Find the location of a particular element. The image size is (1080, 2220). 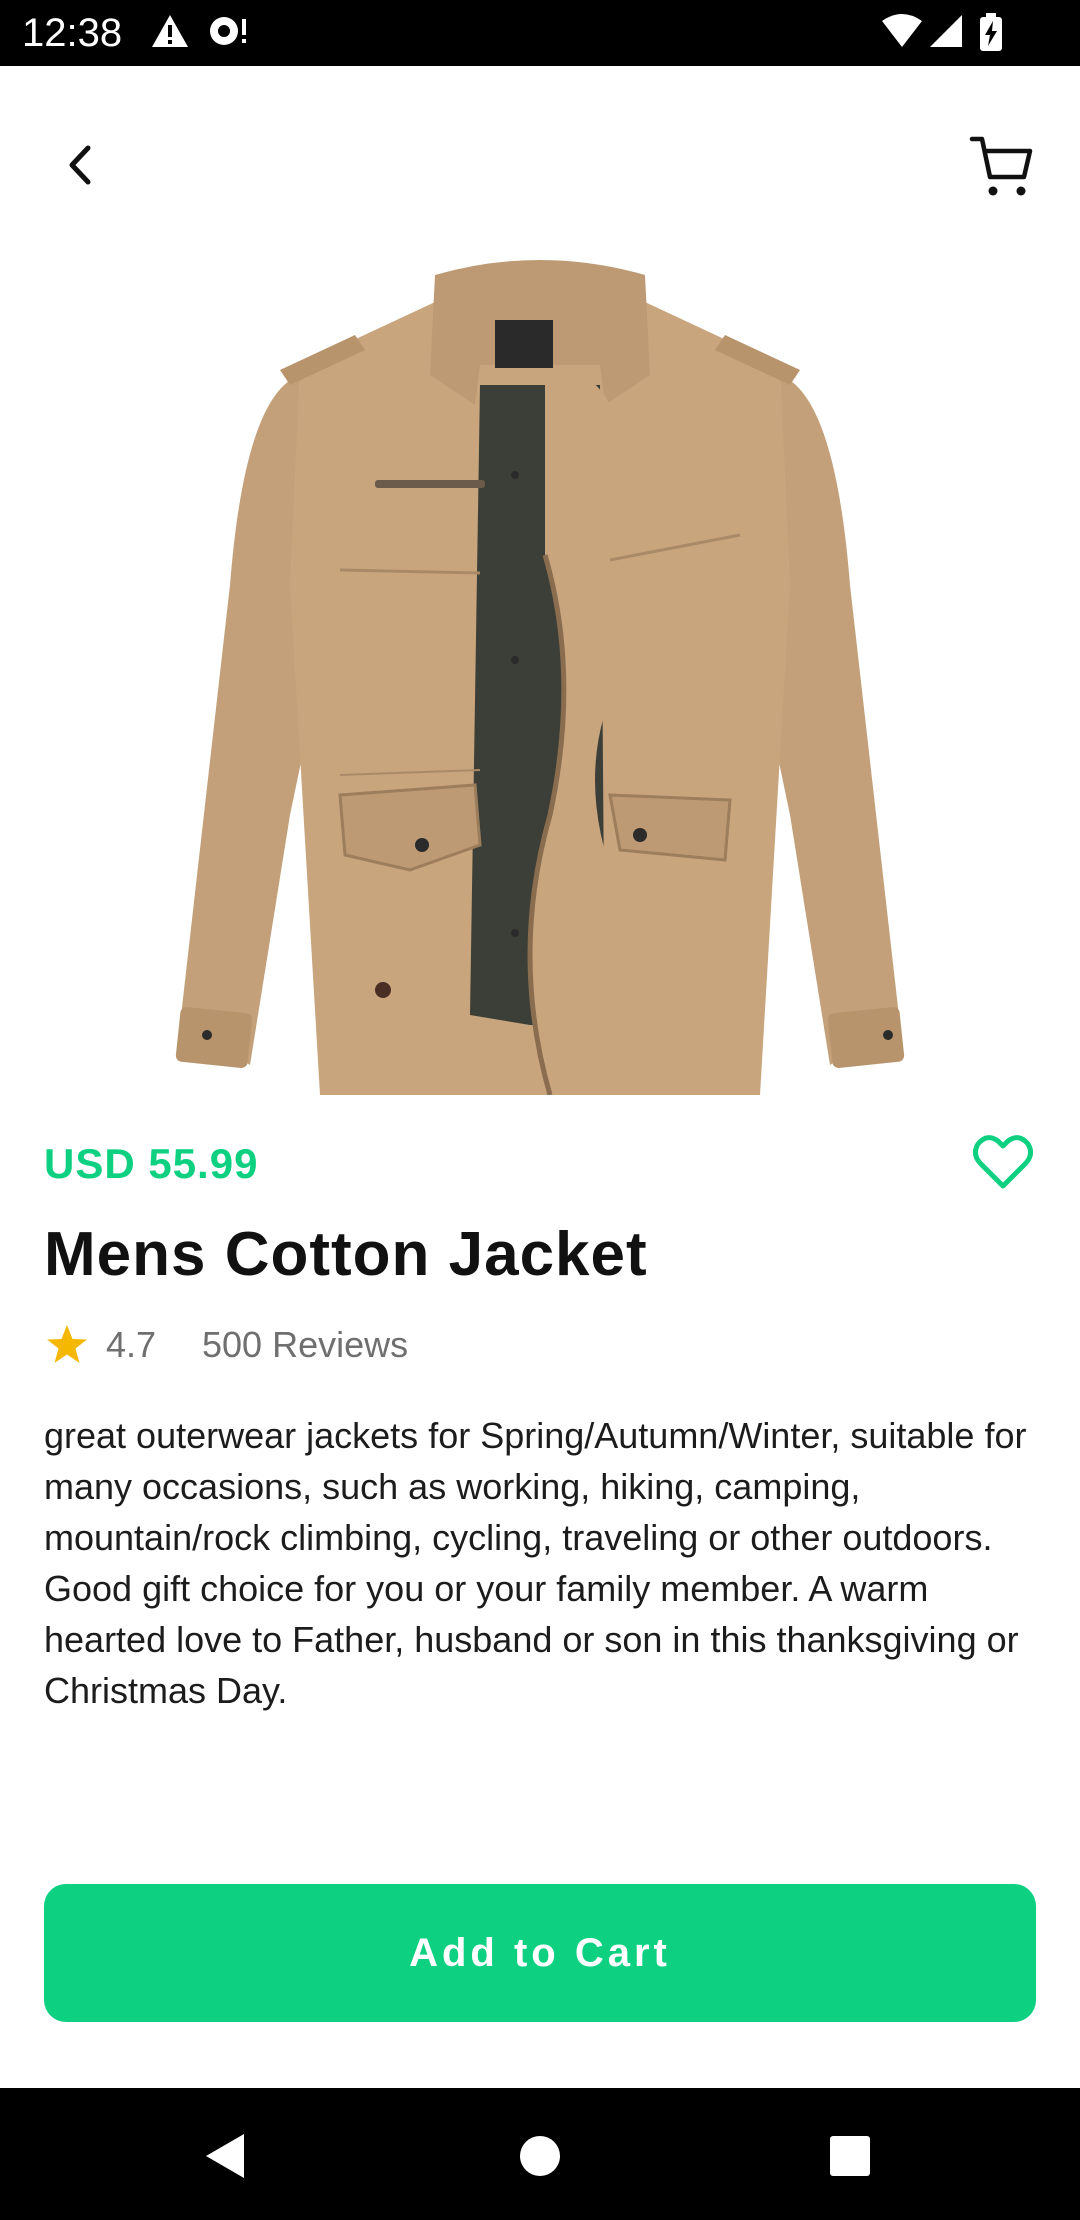

status-bar: 12:38 is located at coordinates (540, 33).